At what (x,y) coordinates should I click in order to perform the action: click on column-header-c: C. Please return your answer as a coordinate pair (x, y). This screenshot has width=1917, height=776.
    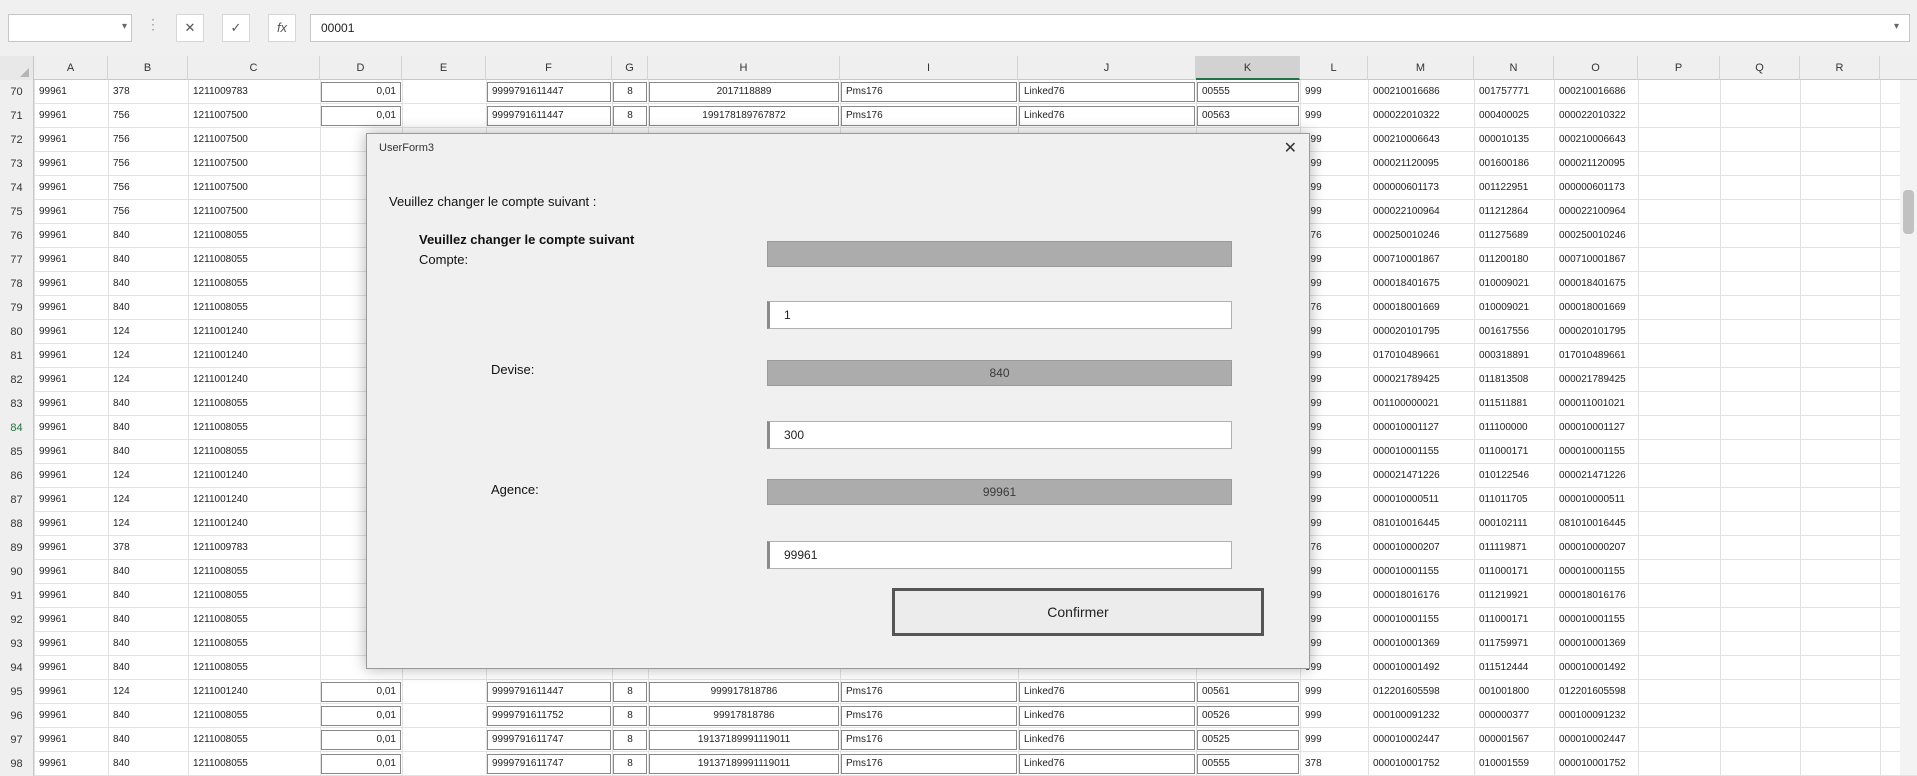
    Looking at the image, I should click on (254, 68).